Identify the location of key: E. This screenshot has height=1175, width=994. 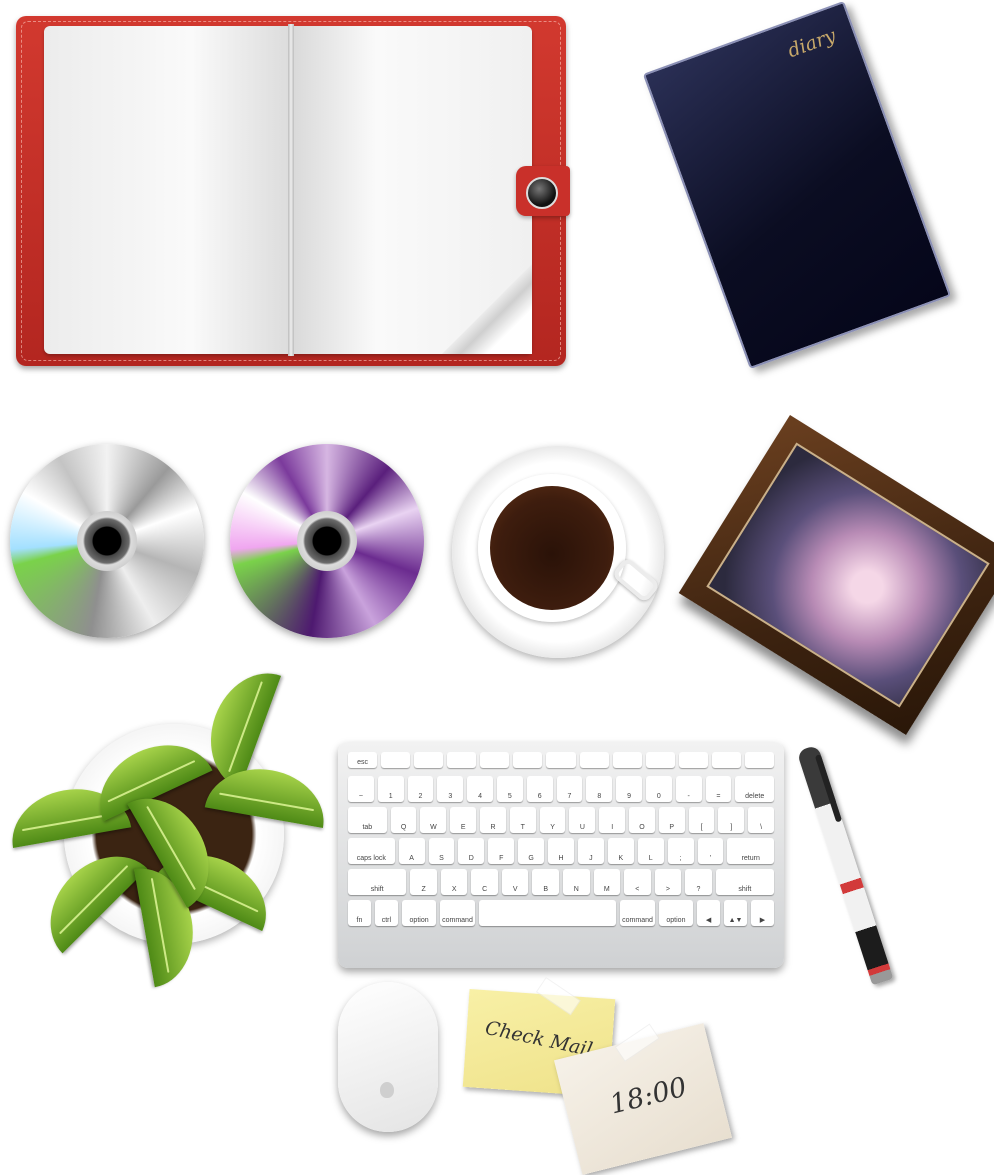
(463, 820).